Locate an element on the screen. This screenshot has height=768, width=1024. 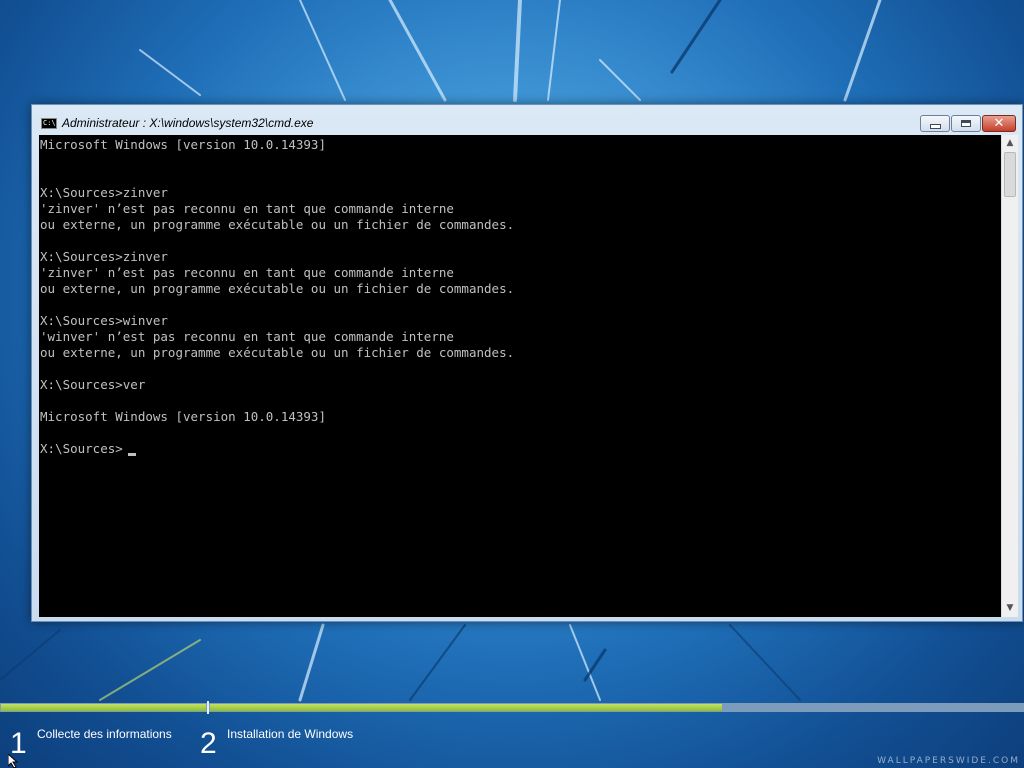
text-cursor is located at coordinates (132, 454).